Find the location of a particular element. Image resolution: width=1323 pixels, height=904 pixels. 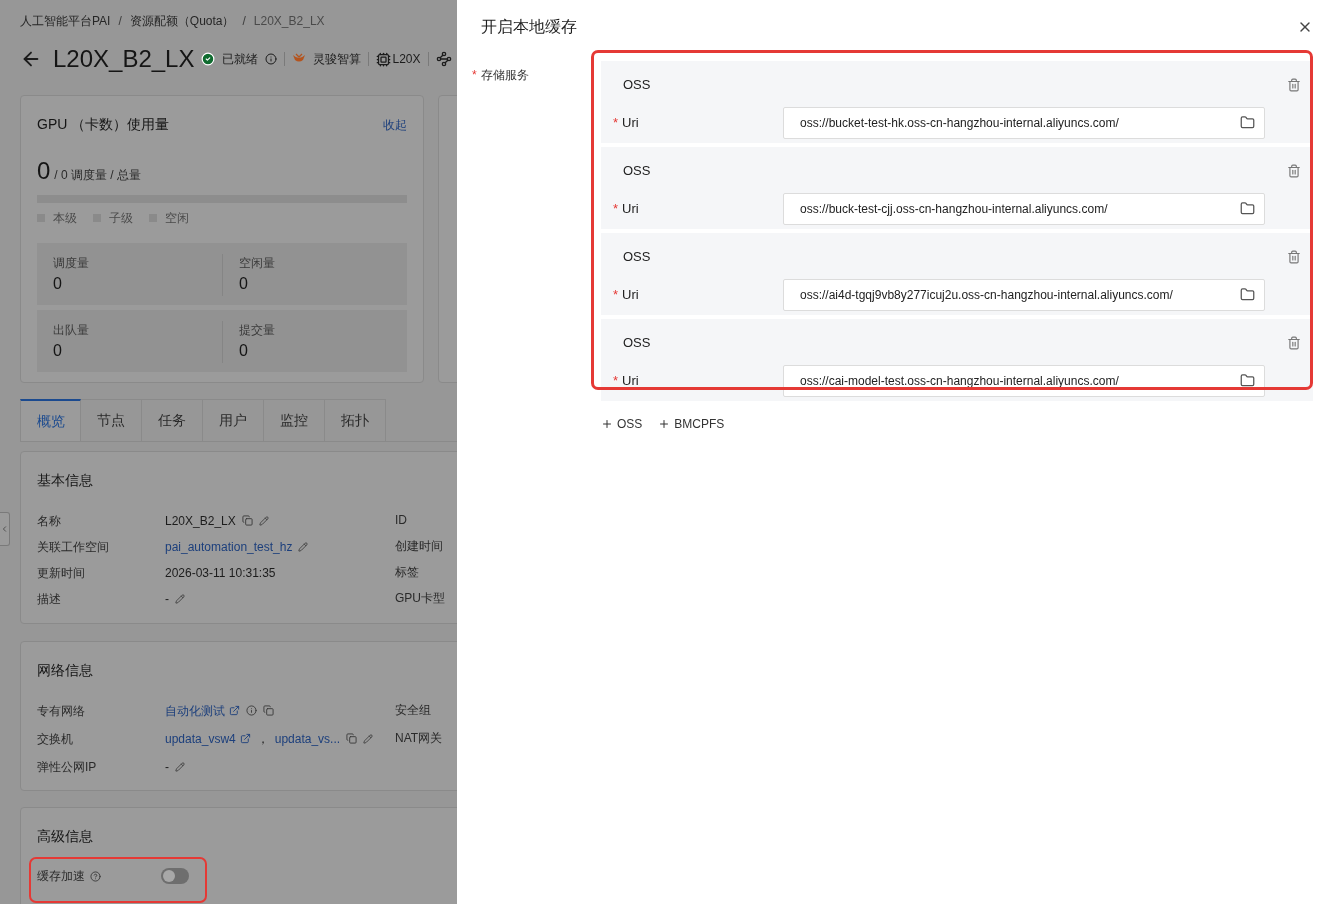

field-label: 标签 is located at coordinates (407, 572).